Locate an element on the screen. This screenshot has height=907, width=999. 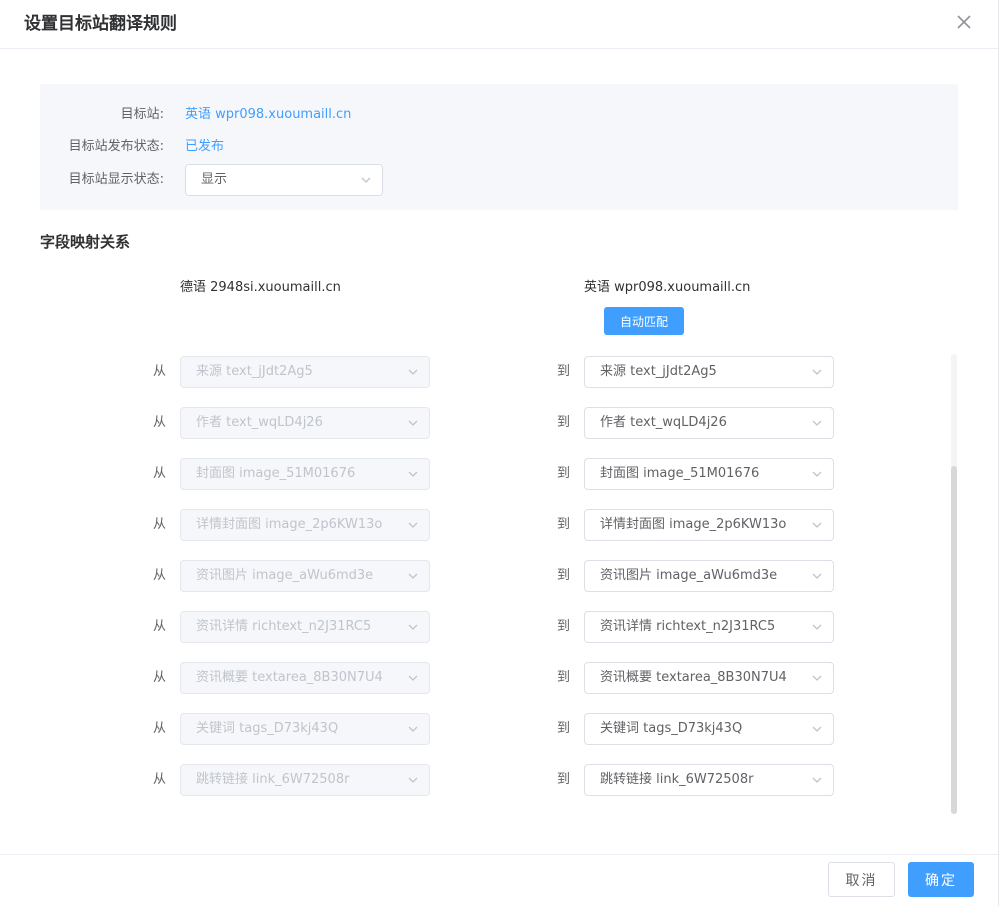
source-field-select: 来源 text_jJdt2Ag5 is located at coordinates (305, 372).